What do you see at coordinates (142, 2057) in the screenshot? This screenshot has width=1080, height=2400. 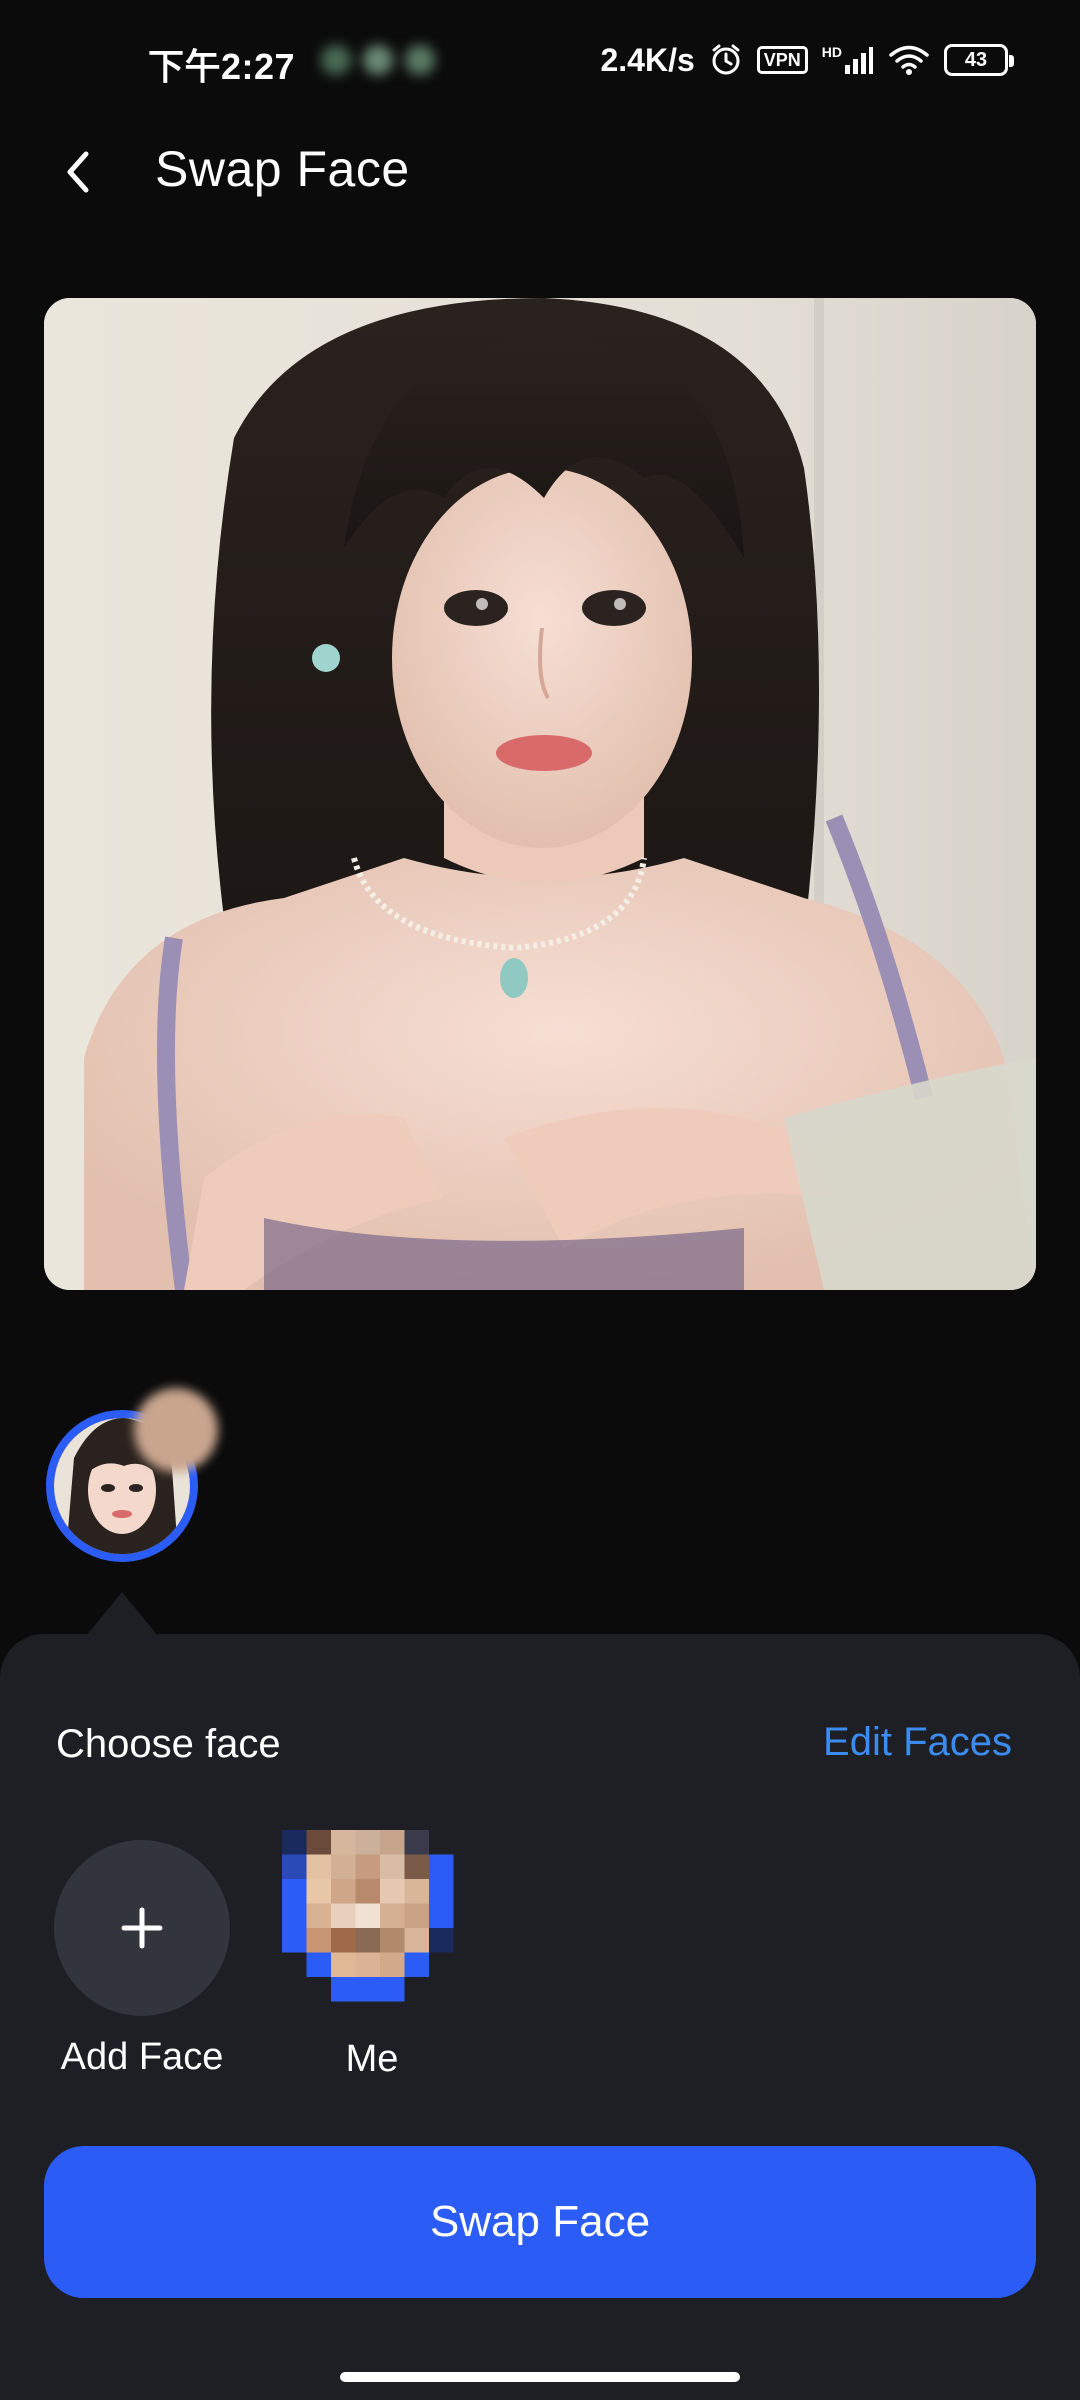 I see `add-face-label: Add Face` at bounding box center [142, 2057].